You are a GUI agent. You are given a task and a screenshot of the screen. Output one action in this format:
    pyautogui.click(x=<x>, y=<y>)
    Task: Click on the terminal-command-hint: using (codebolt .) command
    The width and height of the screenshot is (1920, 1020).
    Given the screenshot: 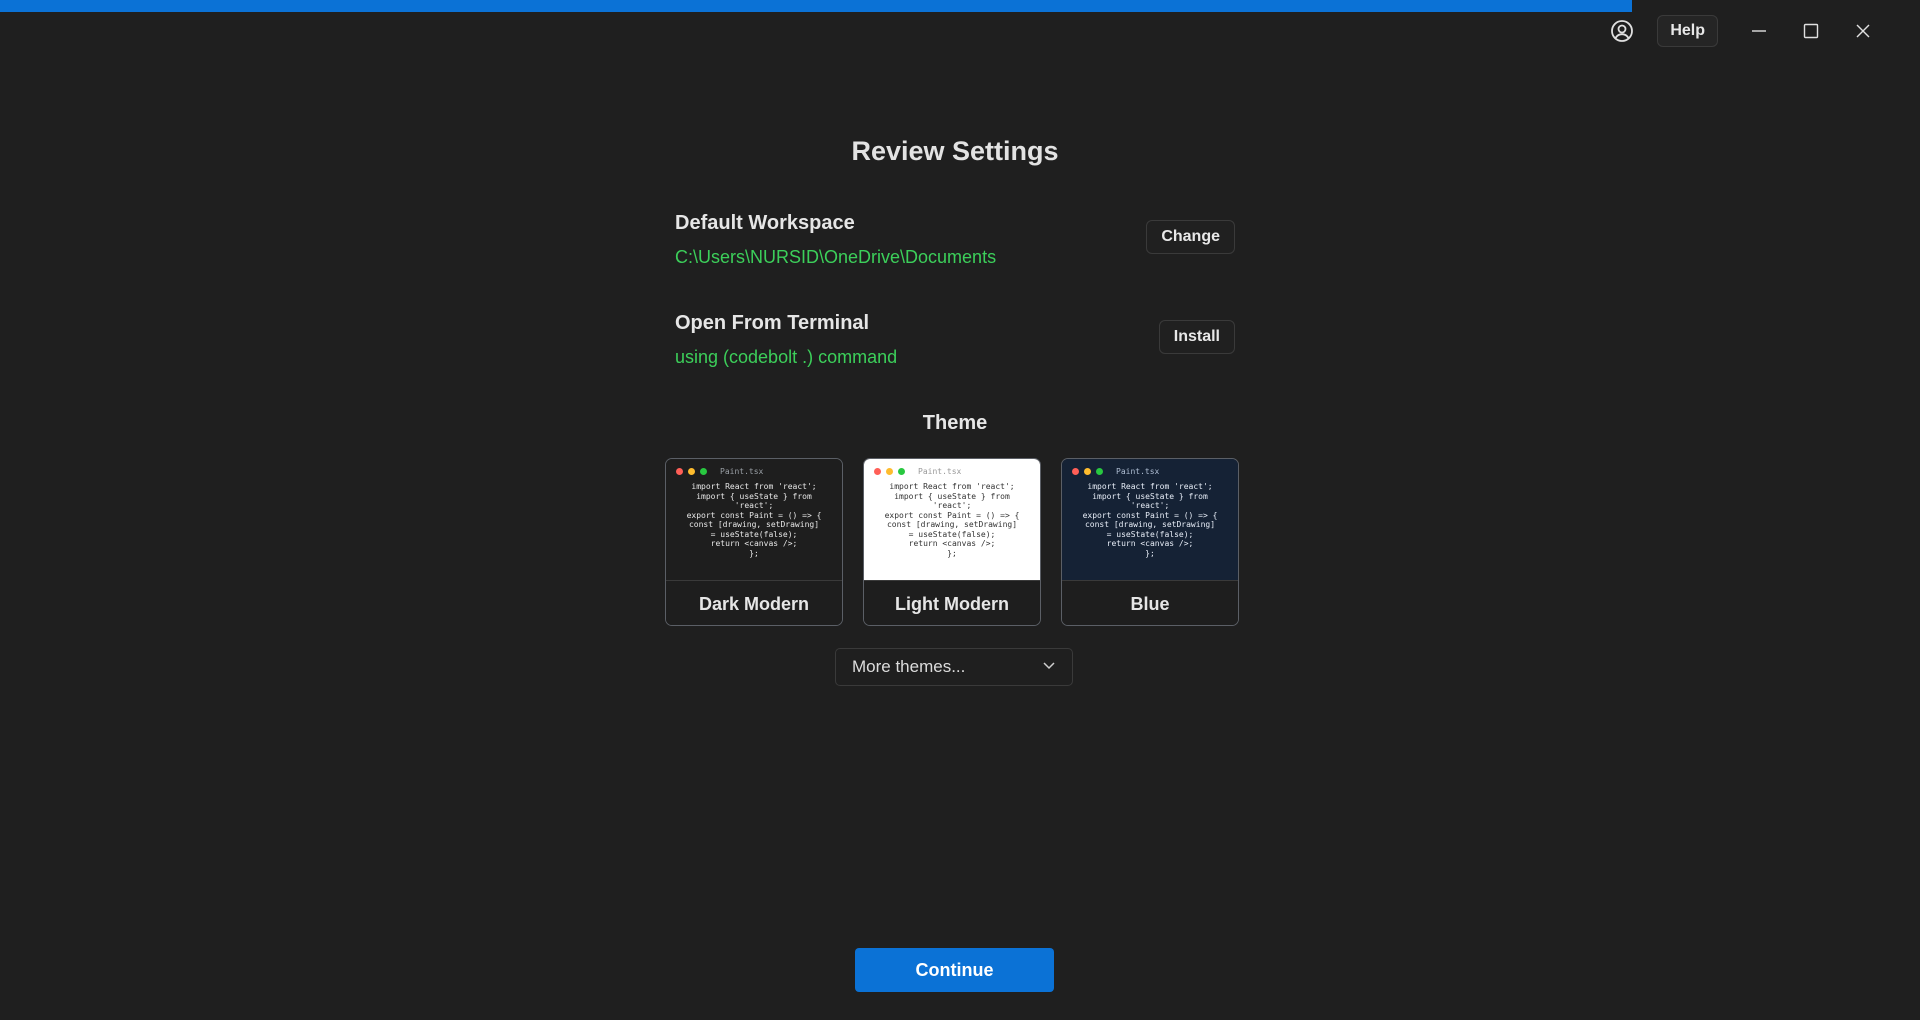 What is the action you would take?
    pyautogui.click(x=786, y=357)
    